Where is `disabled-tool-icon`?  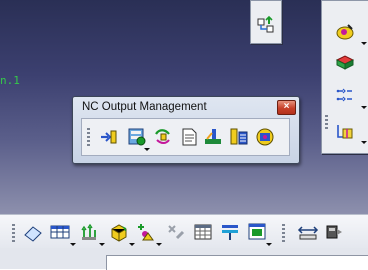
disabled-tool-icon is located at coordinates (176, 232).